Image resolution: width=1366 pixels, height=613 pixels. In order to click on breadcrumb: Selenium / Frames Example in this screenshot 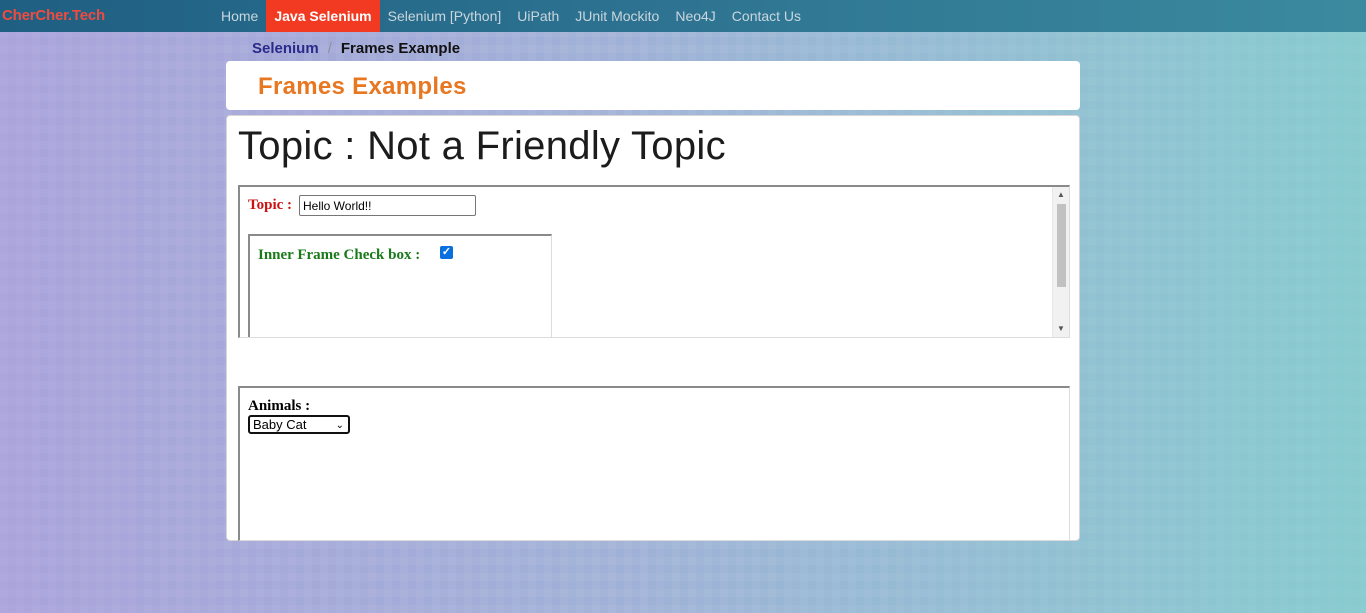, I will do `click(356, 48)`.